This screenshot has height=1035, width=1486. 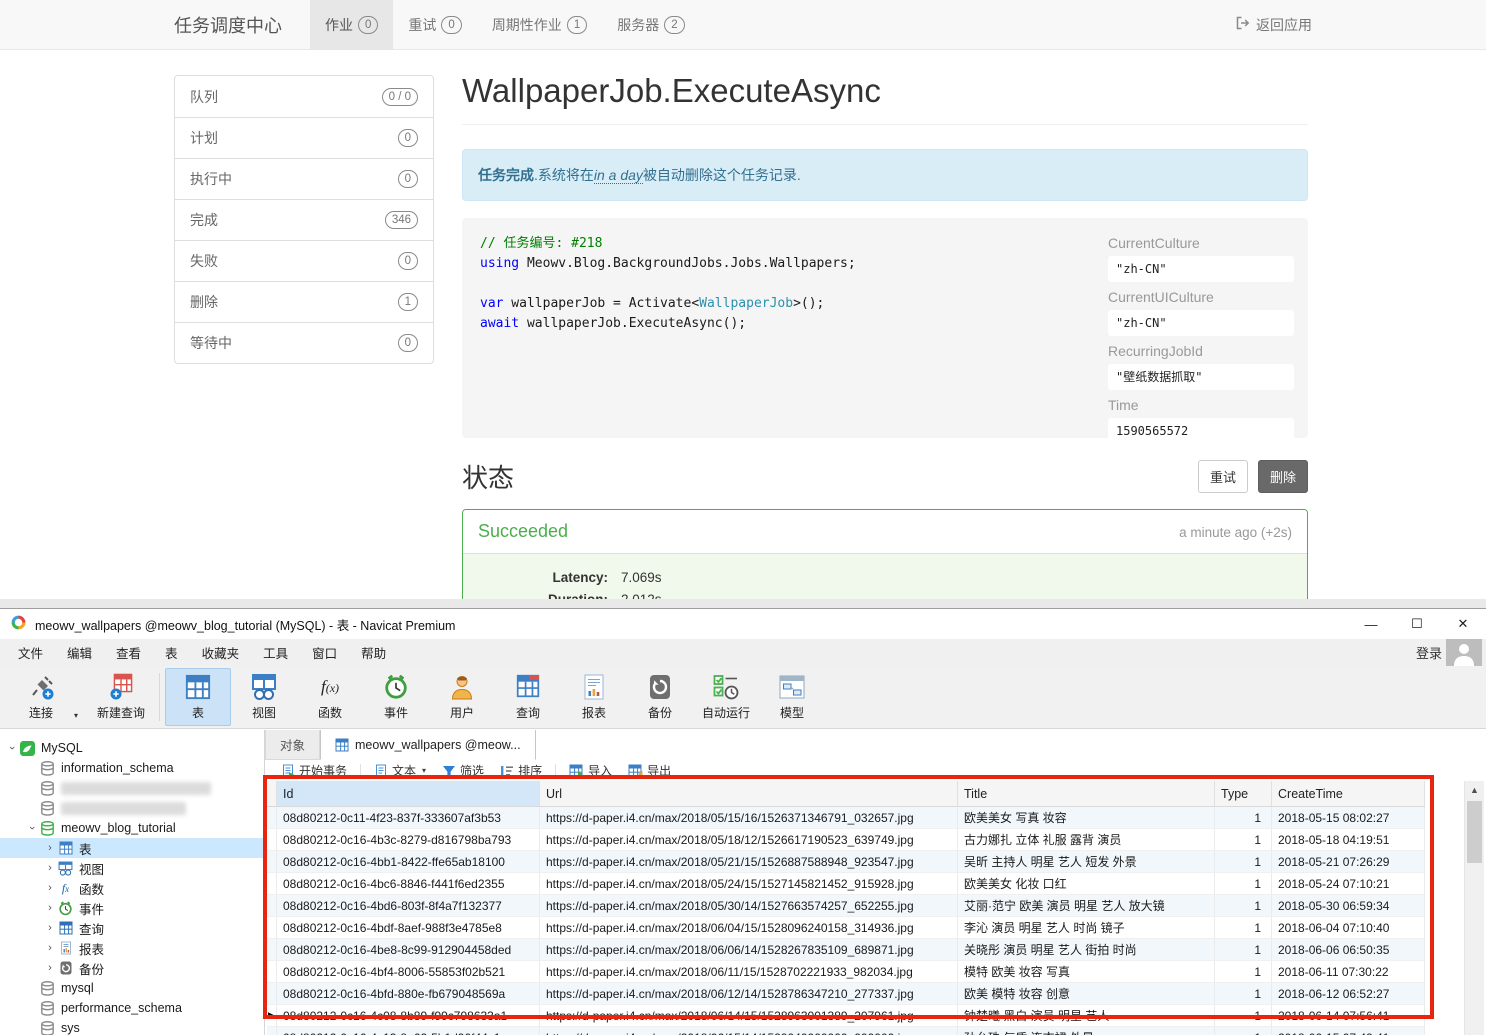 What do you see at coordinates (1243, 794) in the screenshot?
I see `column-header-type: Type` at bounding box center [1243, 794].